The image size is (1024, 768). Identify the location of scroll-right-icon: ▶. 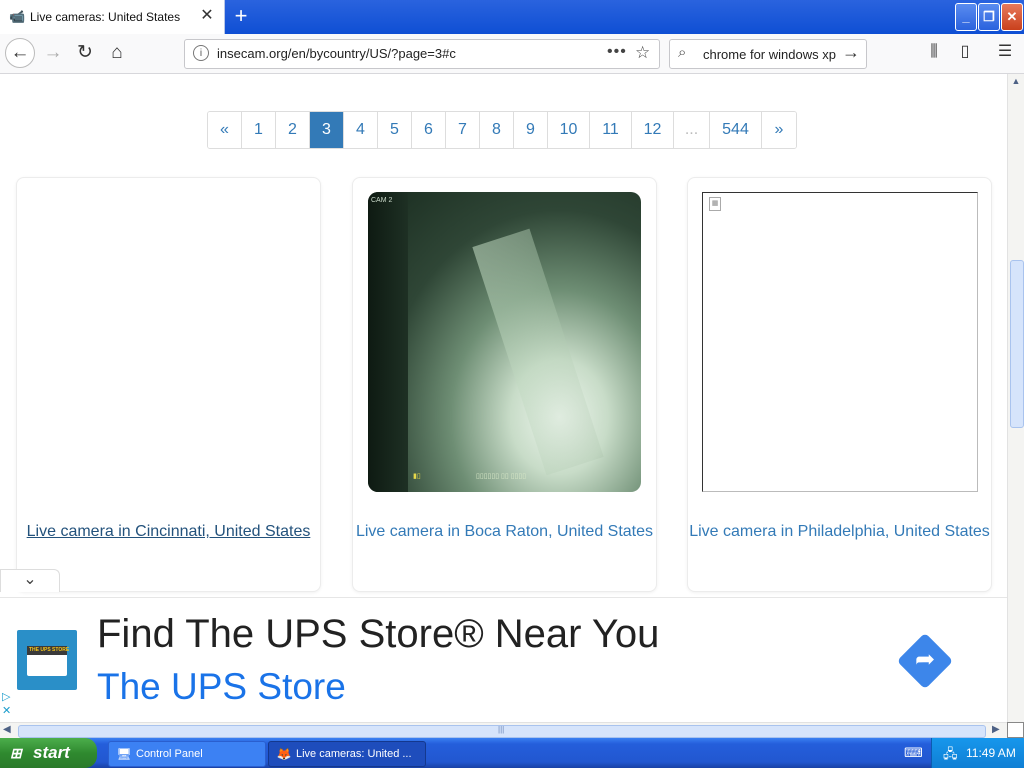
(996, 729).